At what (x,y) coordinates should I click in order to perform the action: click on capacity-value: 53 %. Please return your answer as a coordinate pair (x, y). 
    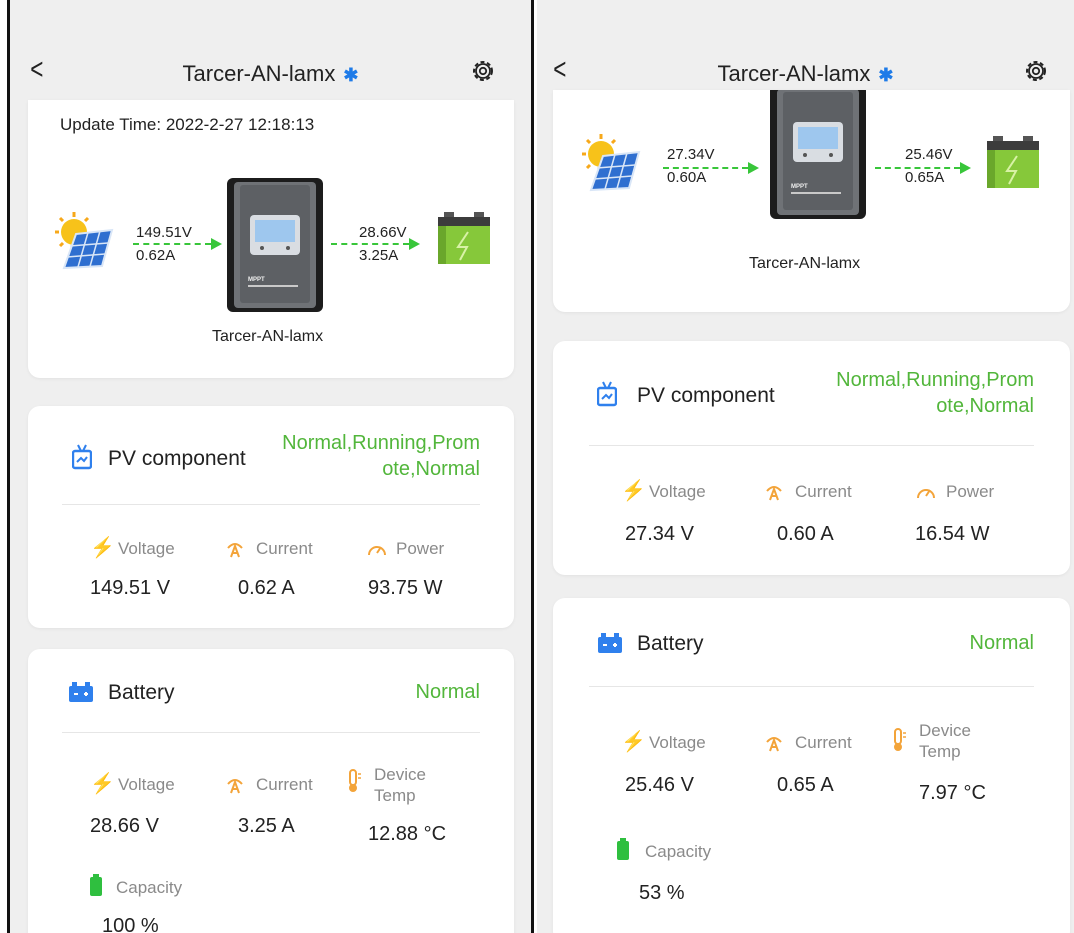
    Looking at the image, I should click on (662, 893).